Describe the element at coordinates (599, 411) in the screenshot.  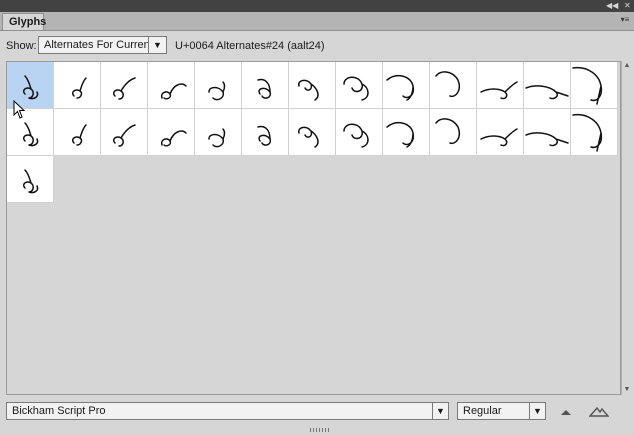
I see `zoom-in-icon` at that location.